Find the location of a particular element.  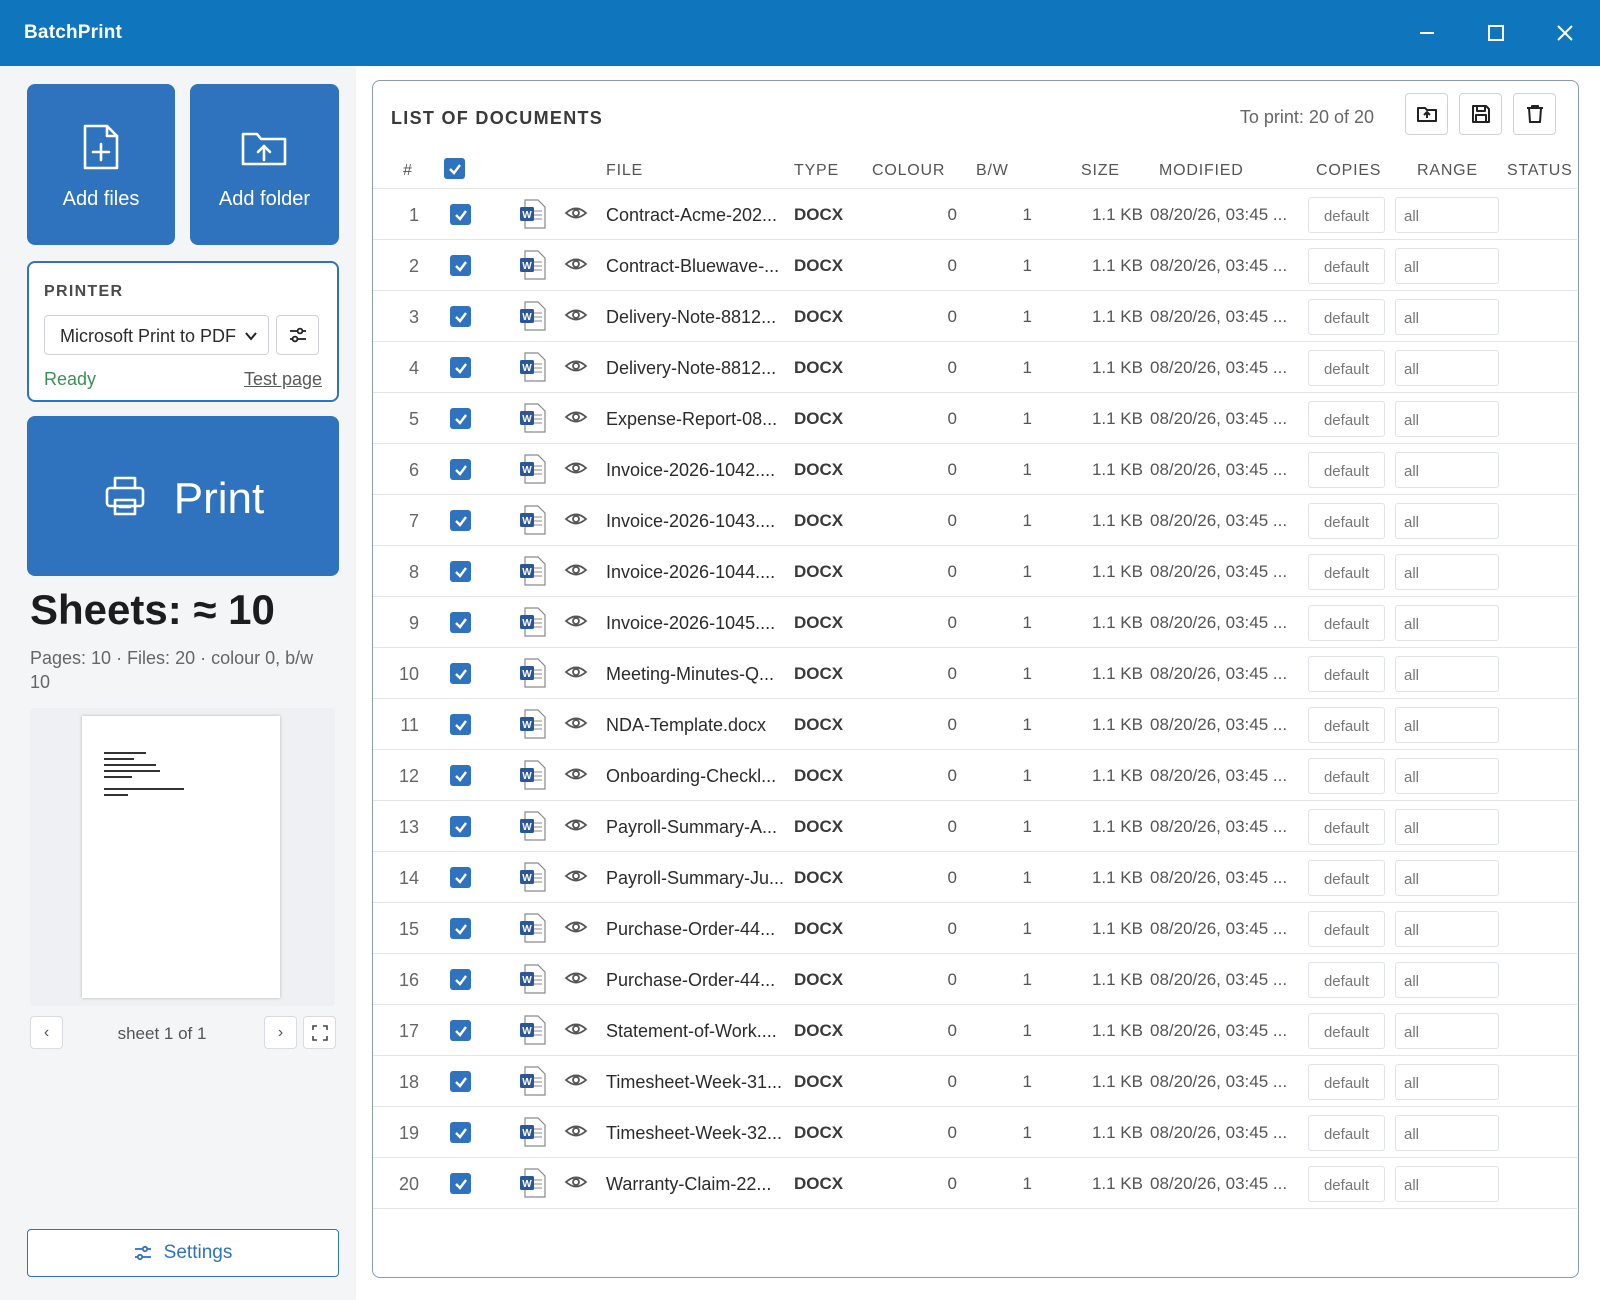

col-modified: MODIFIED is located at coordinates (1201, 171).